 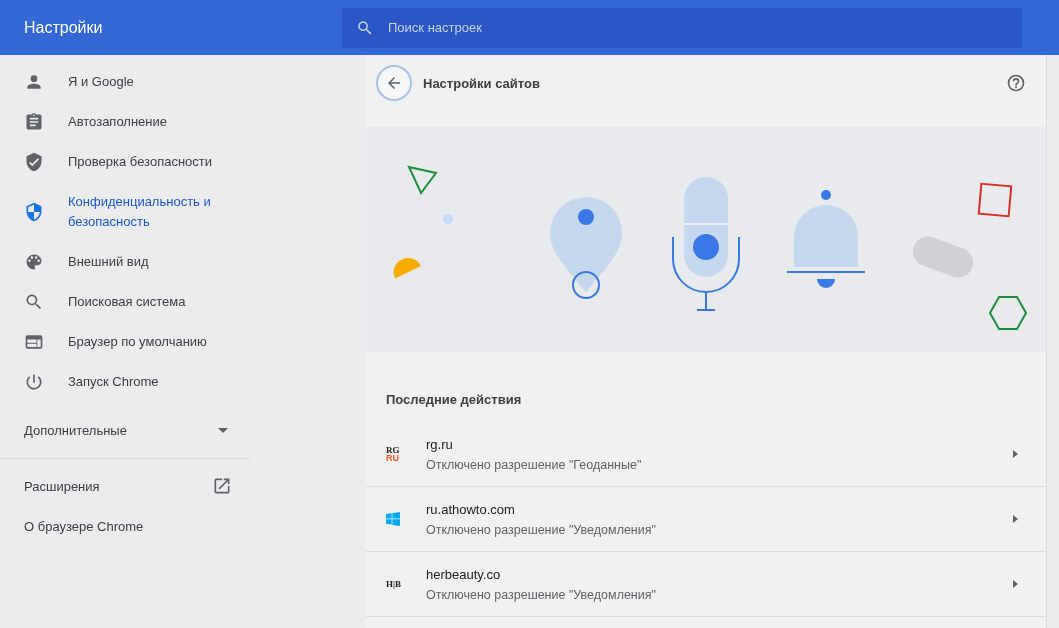 I want to click on app-title: Настройки, so click(x=63, y=27).